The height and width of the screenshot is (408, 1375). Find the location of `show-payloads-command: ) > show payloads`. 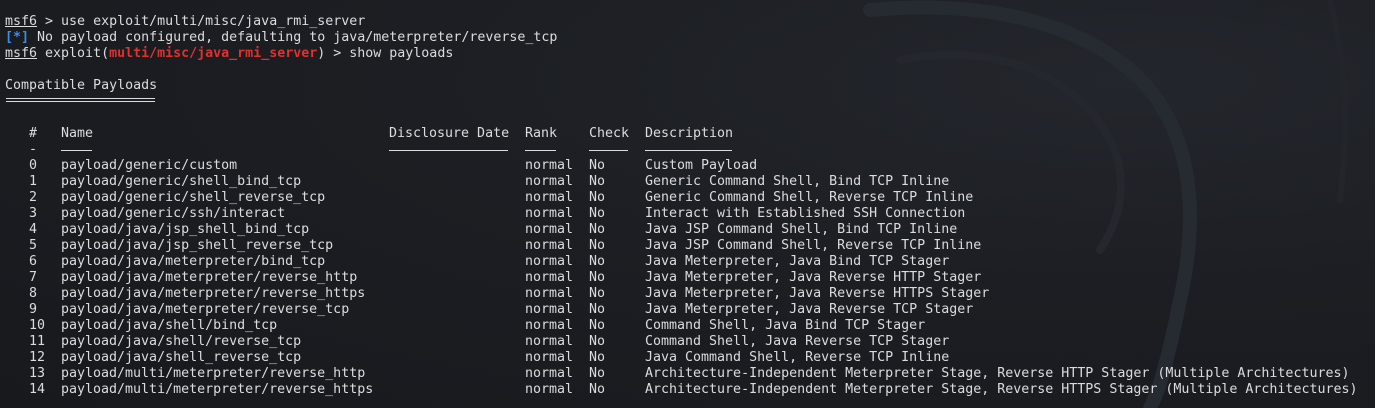

show-payloads-command: ) > show payloads is located at coordinates (385, 53).